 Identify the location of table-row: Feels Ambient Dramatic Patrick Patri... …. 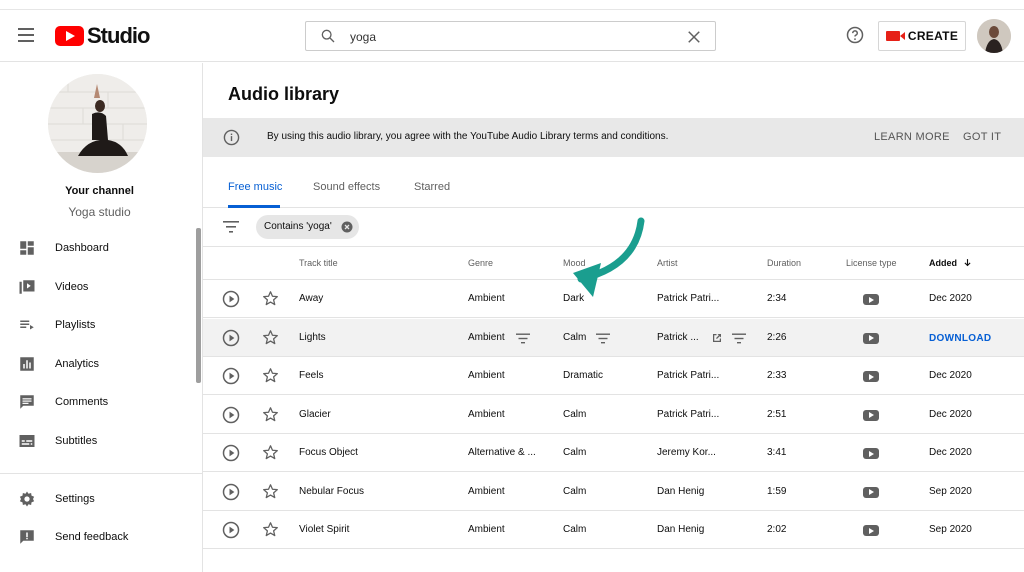
(613, 376).